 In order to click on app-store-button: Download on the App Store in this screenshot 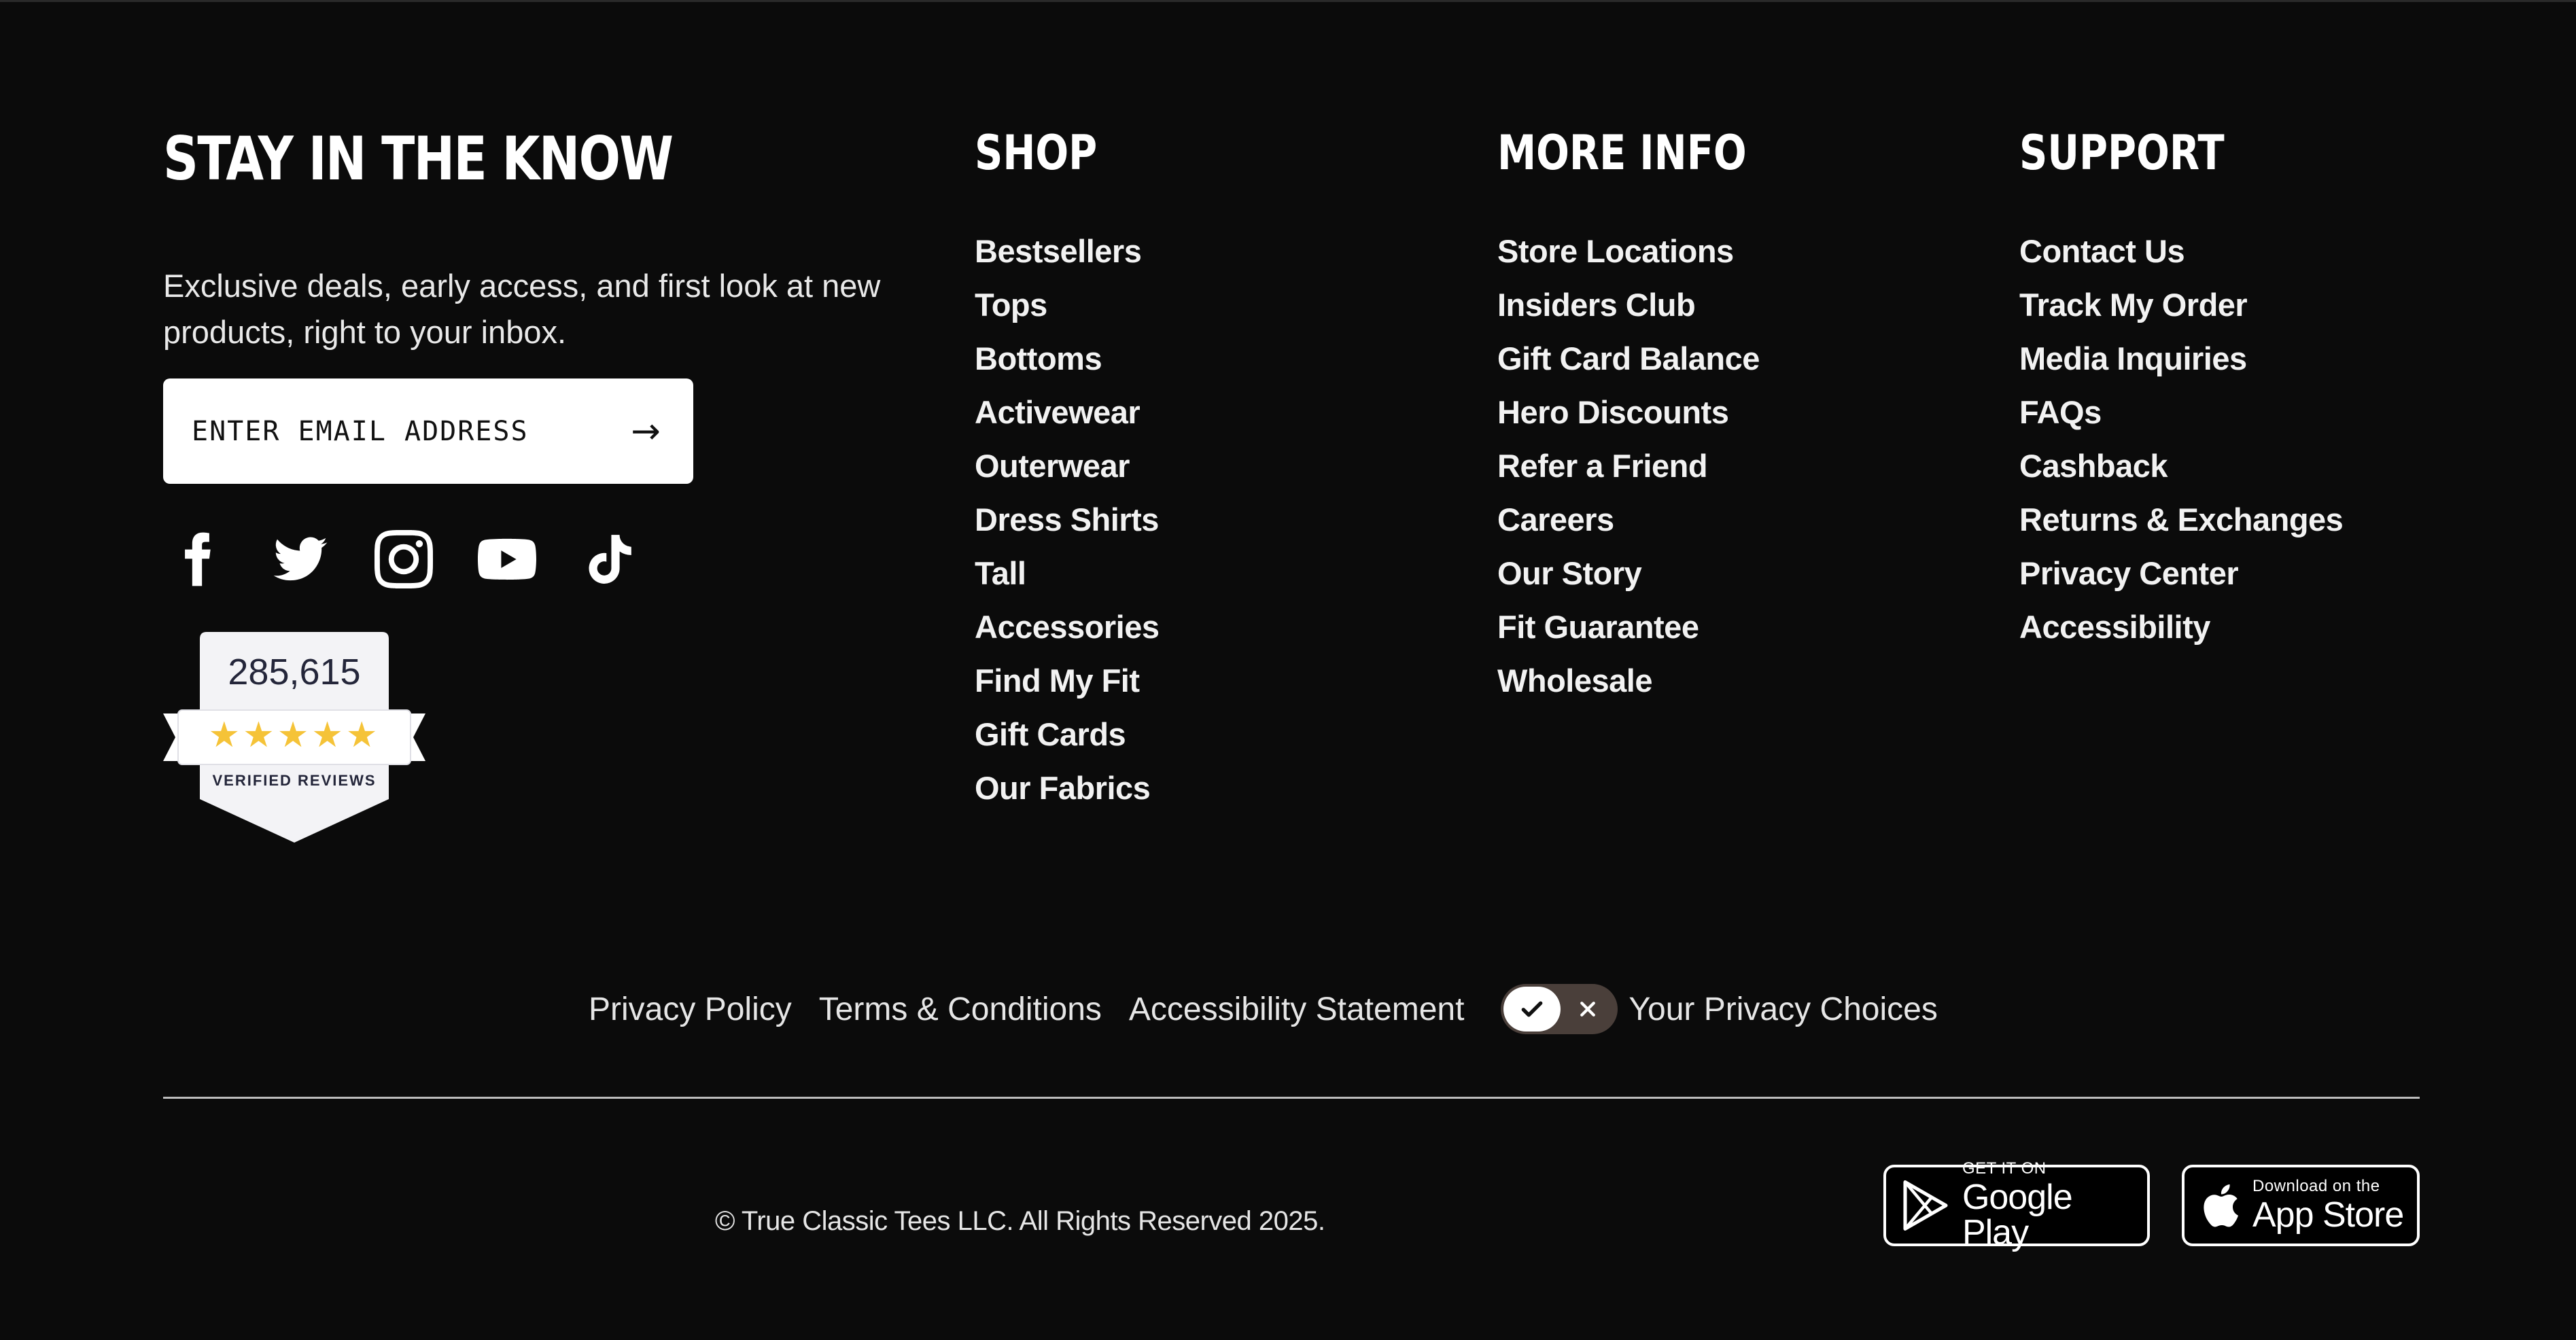, I will do `click(2301, 1205)`.